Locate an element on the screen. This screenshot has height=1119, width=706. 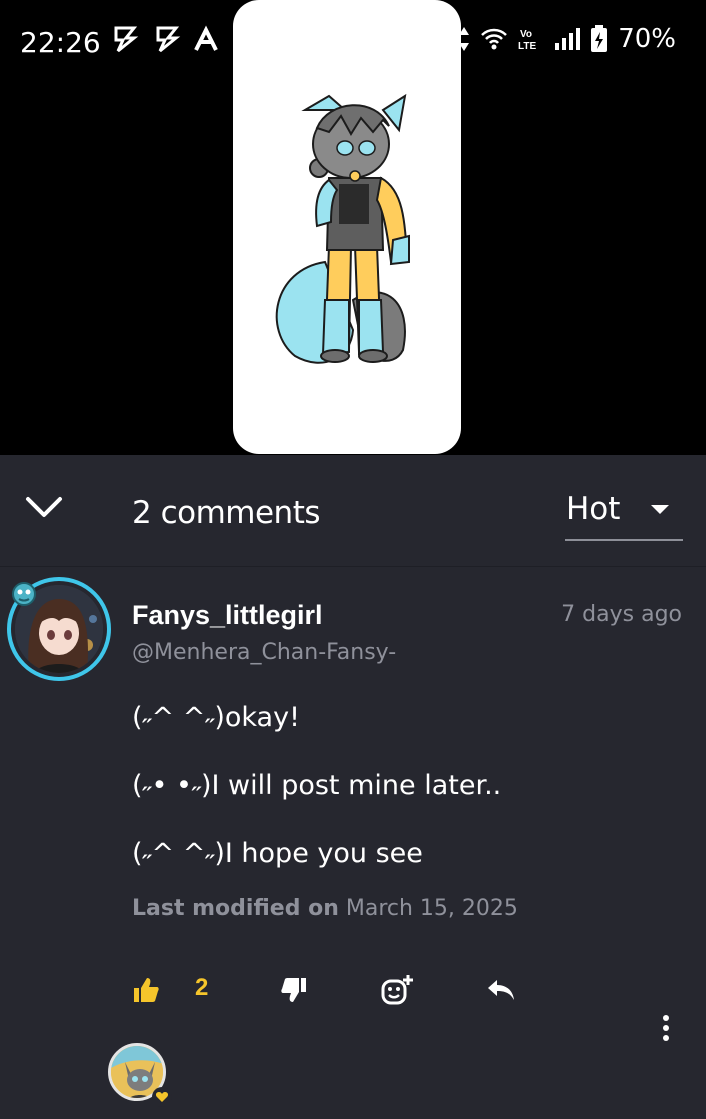
last-modified: Last modified on March 15, 2025 is located at coordinates (325, 908).